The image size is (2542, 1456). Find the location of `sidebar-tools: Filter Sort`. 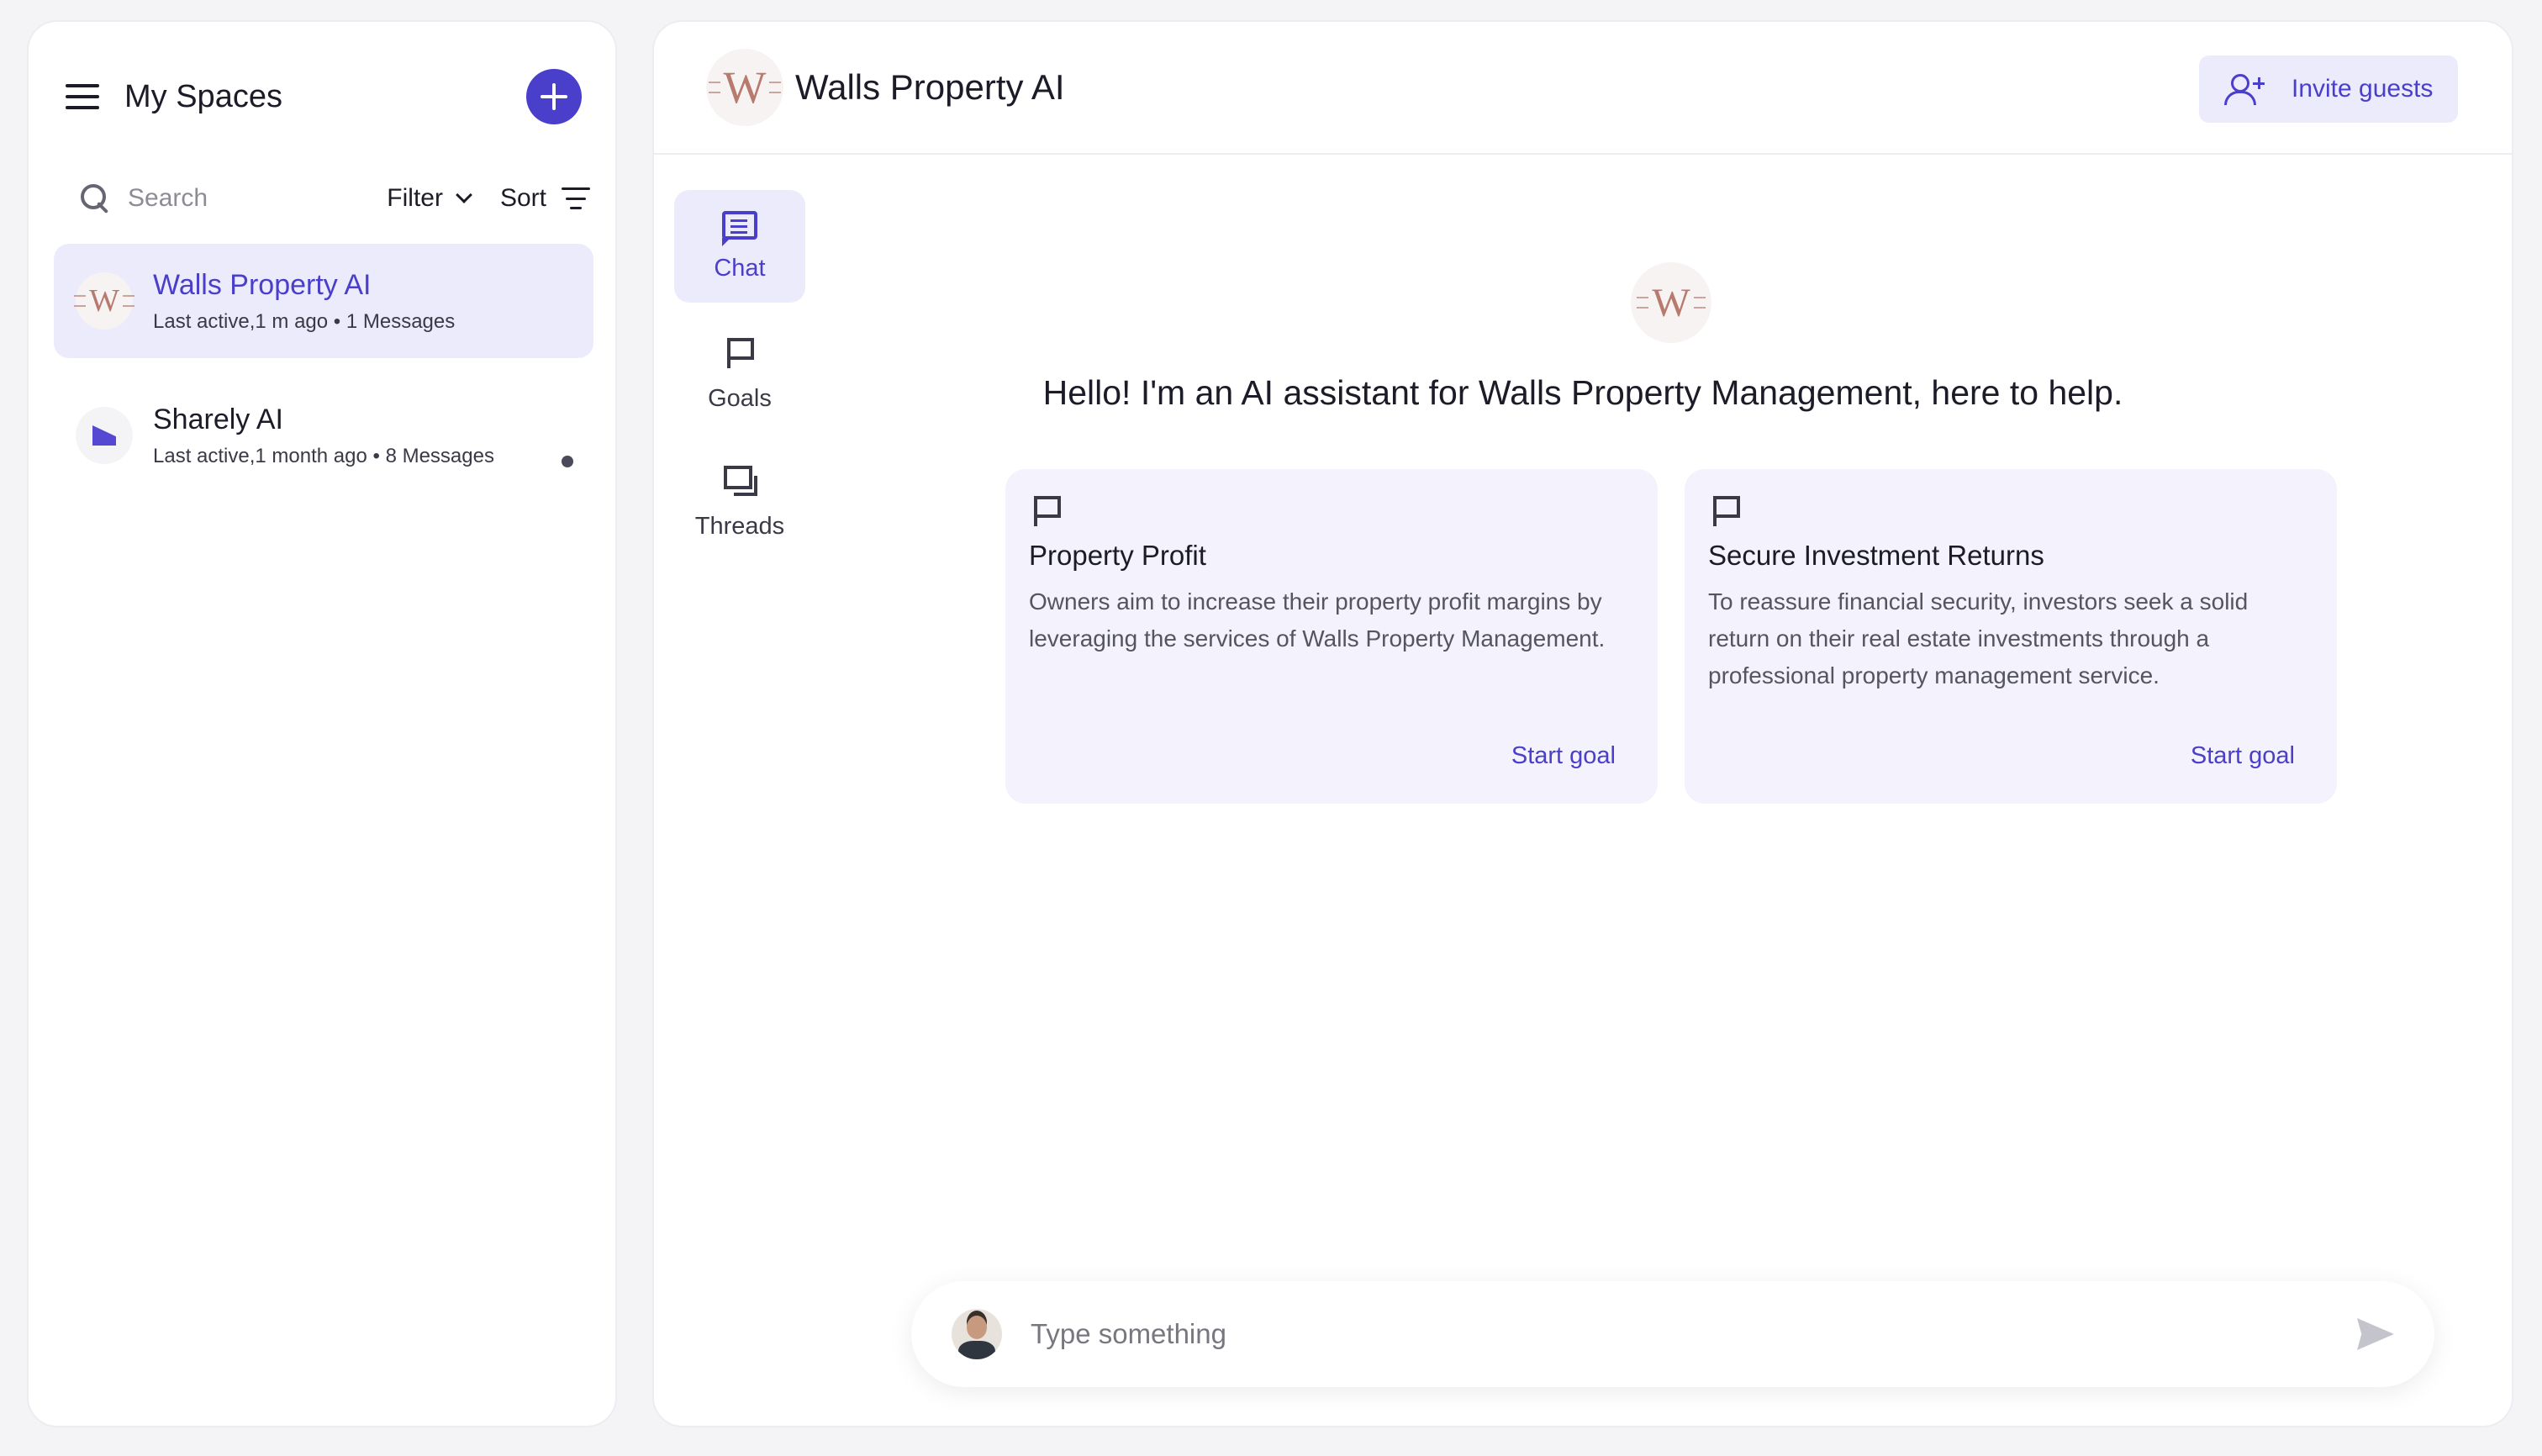

sidebar-tools: Filter Sort is located at coordinates (334, 198).